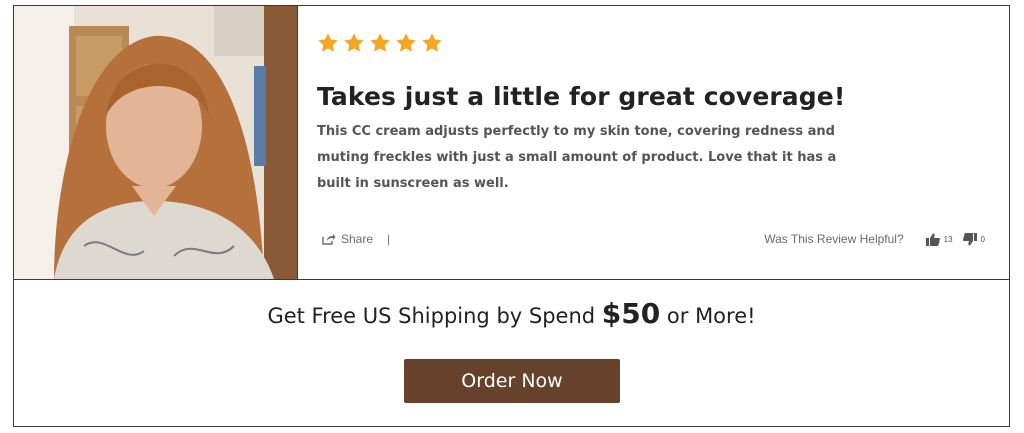 This screenshot has width=1024, height=433. Describe the element at coordinates (581, 96) in the screenshot. I see `review-title: Takes just a little for great coverage!` at that location.